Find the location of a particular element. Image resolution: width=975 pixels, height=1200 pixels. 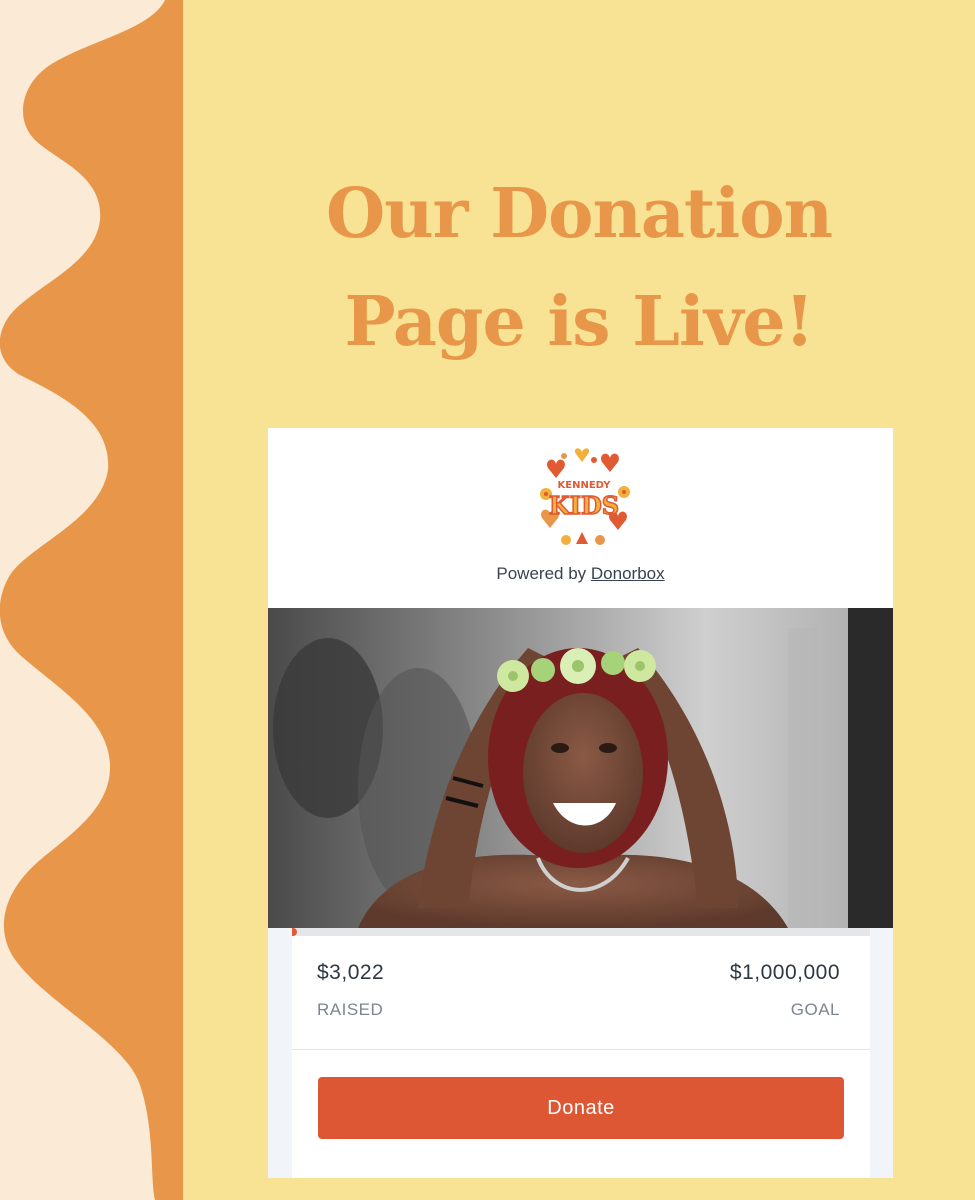

progress-track is located at coordinates (581, 932).